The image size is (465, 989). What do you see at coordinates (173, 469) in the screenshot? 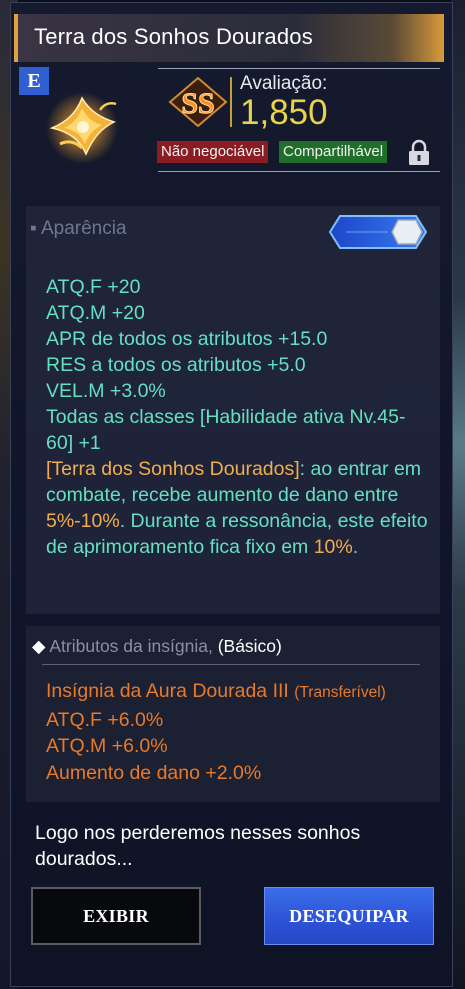
I see `effect-name: [Terra dos Sonhos Dourados]` at bounding box center [173, 469].